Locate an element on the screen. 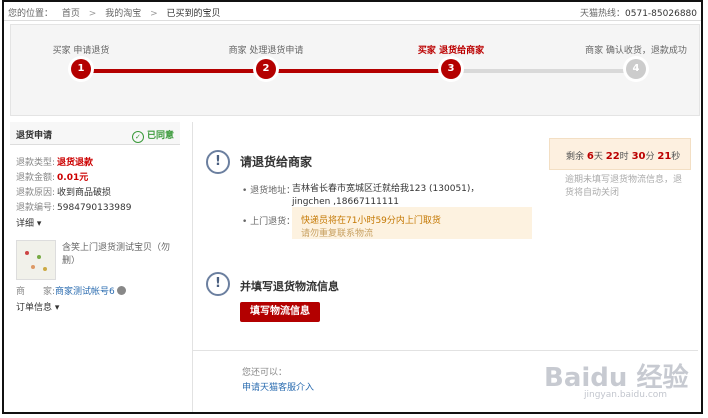 Image resolution: width=708 pixels, height=418 pixels. product-thumbnail is located at coordinates (36, 260).